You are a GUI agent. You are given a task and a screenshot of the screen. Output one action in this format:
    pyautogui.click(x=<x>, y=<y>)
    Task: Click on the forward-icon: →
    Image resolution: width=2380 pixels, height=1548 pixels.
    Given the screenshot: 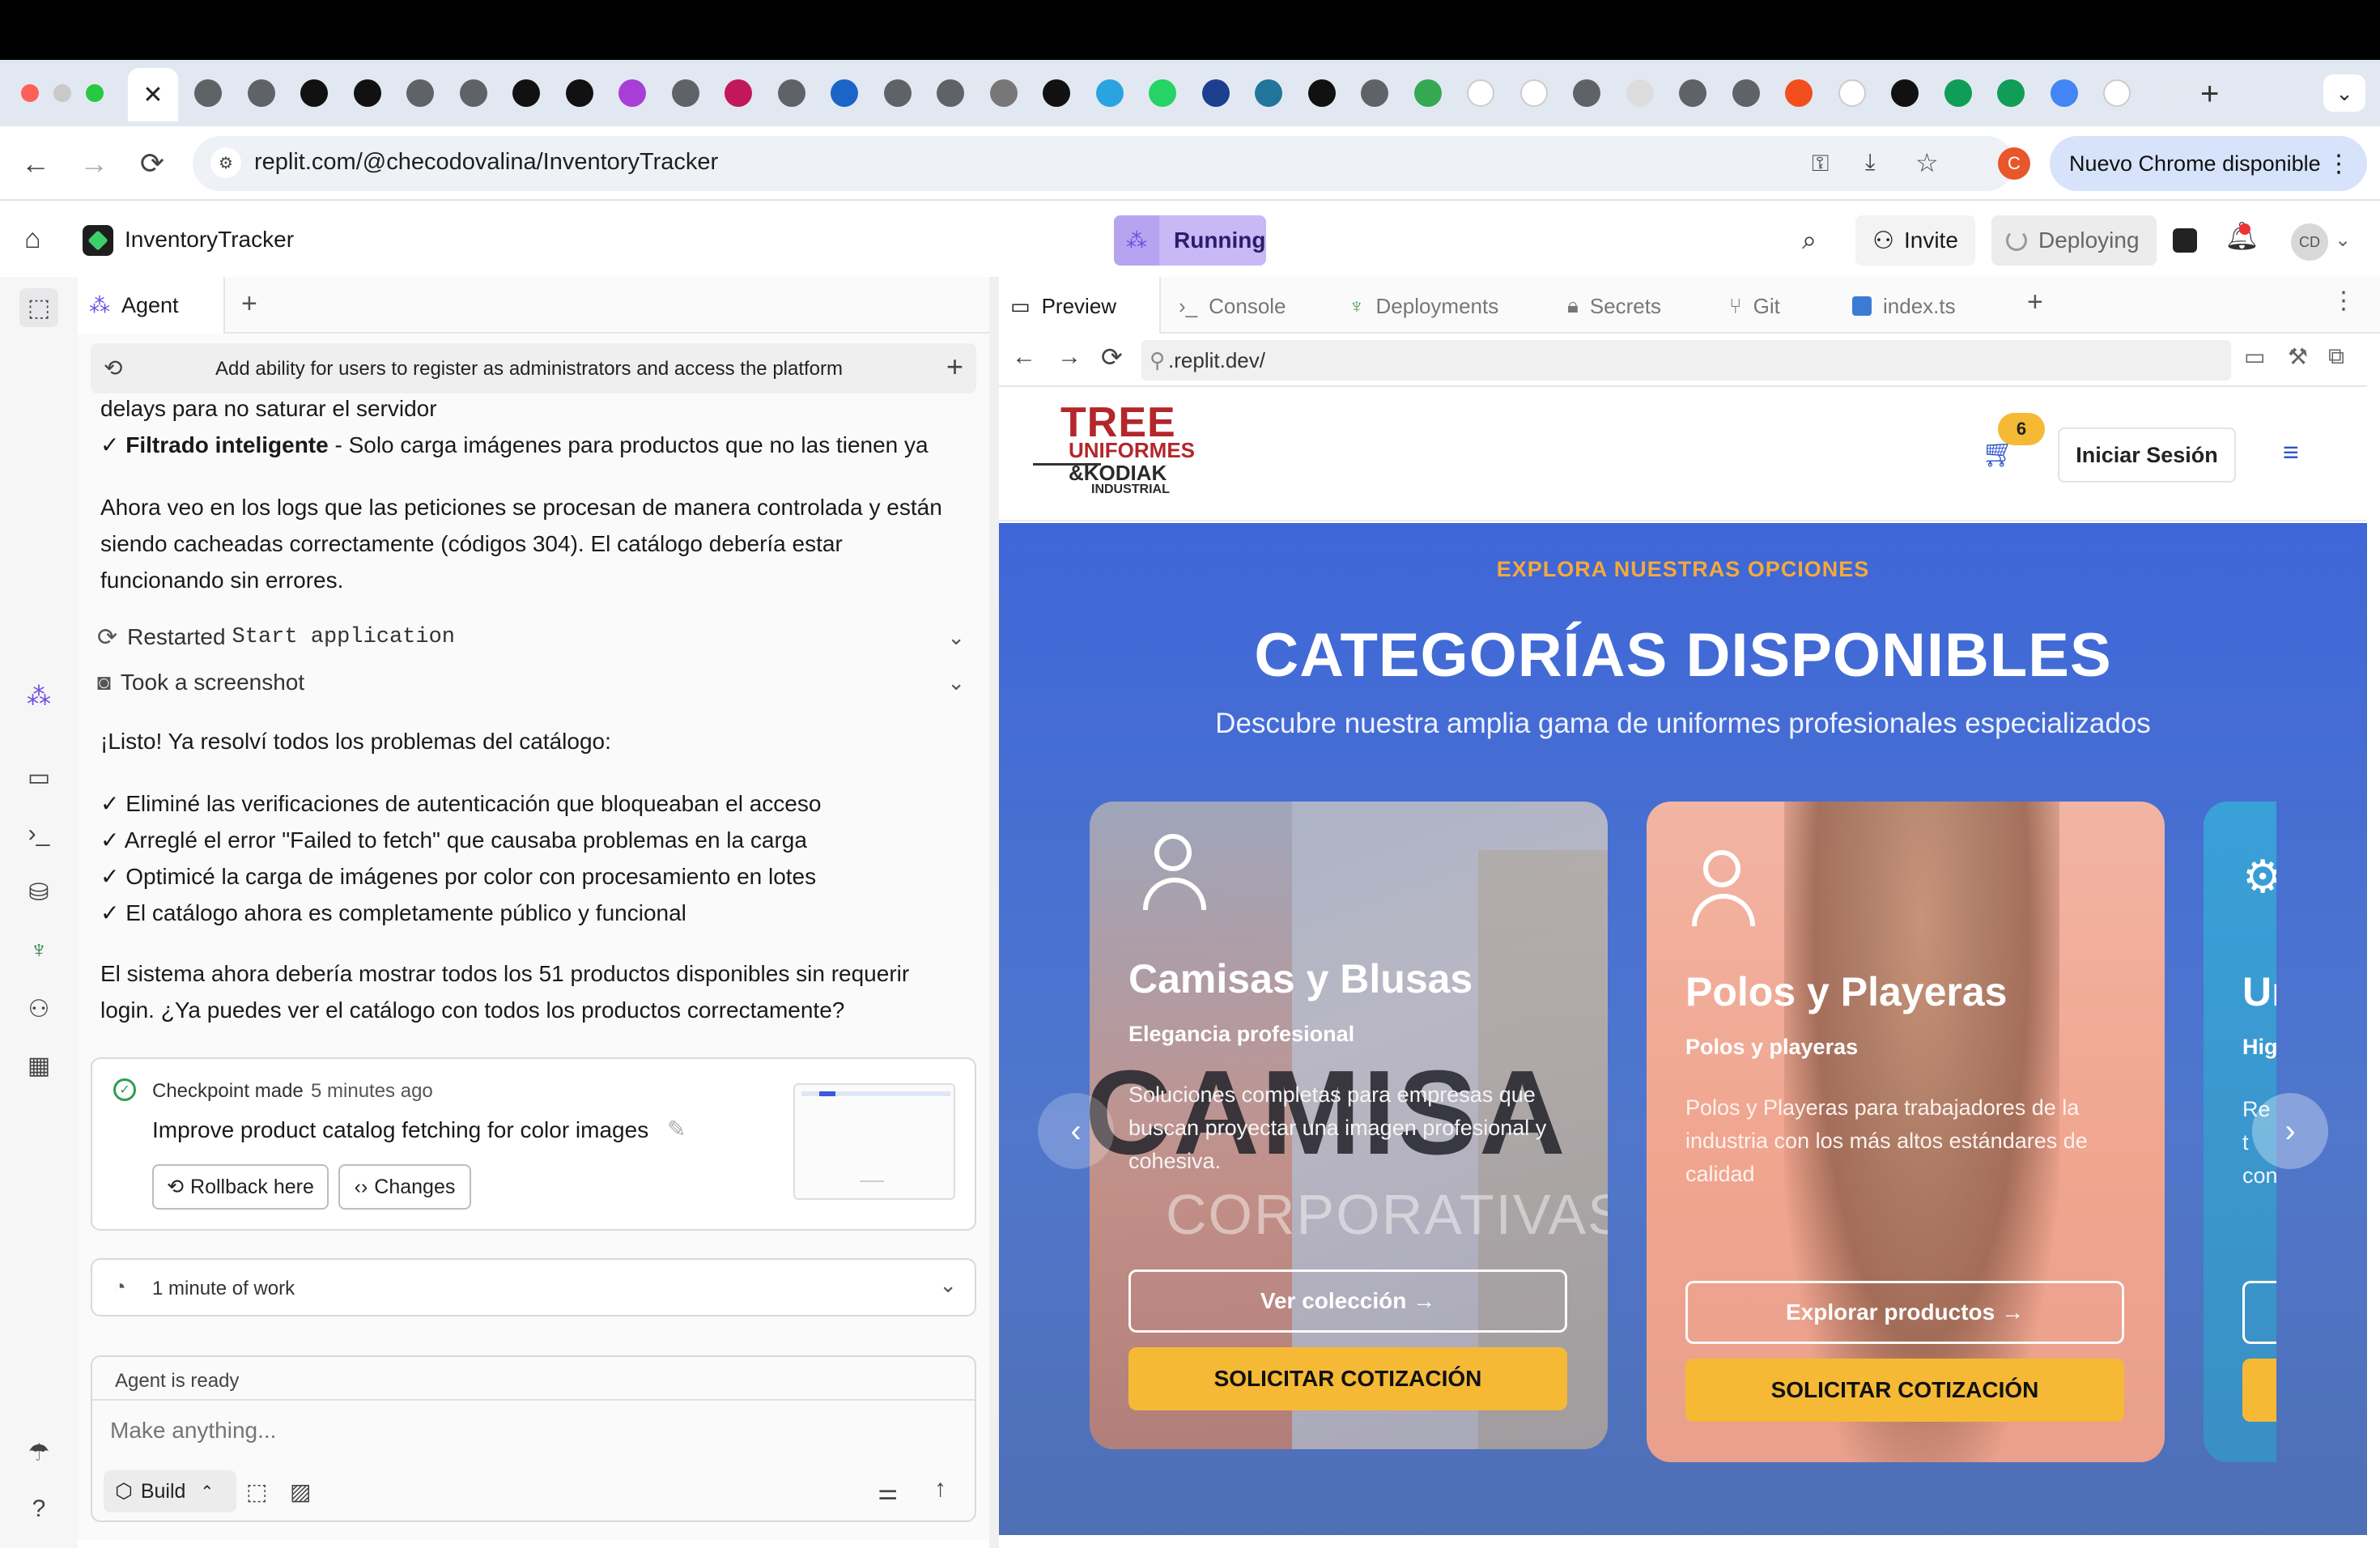 What is the action you would take?
    pyautogui.click(x=93, y=164)
    